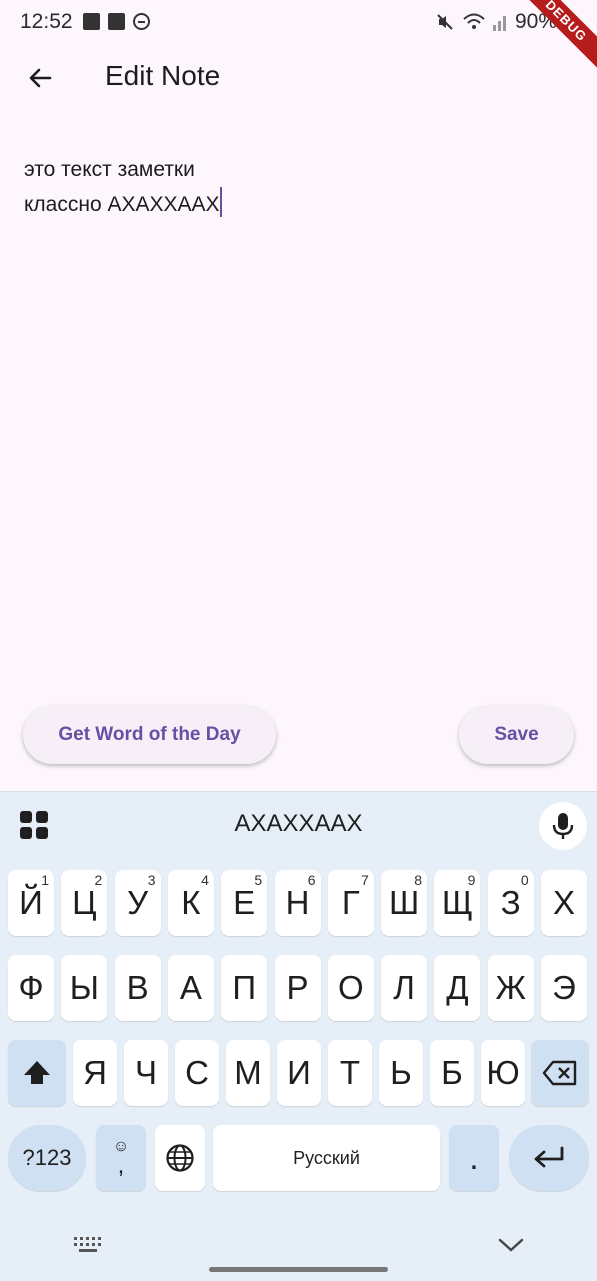 This screenshot has height=1281, width=597. I want to click on key-label: П, so click(244, 987).